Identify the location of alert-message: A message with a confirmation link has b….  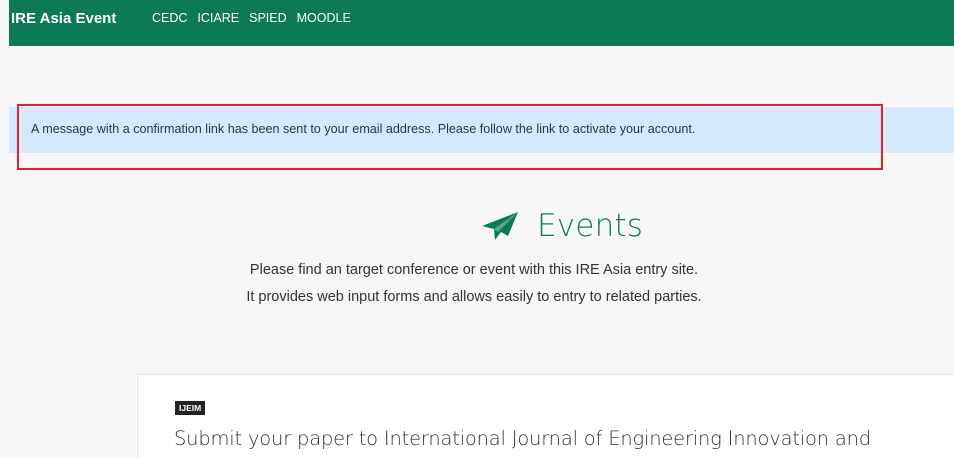
(363, 129).